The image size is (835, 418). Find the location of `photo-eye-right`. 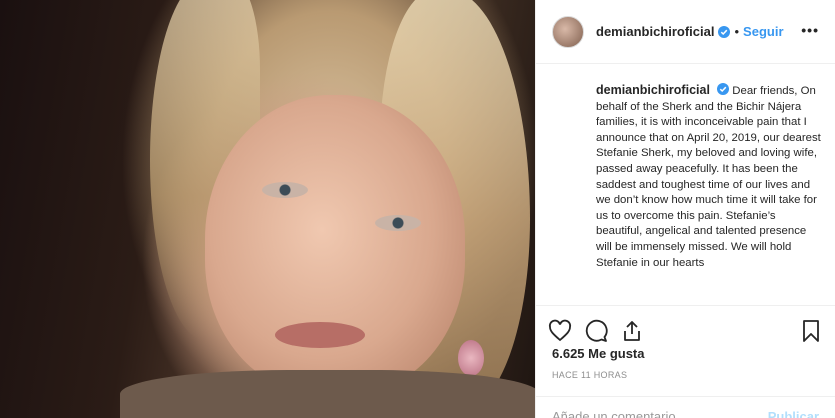

photo-eye-right is located at coordinates (398, 223).